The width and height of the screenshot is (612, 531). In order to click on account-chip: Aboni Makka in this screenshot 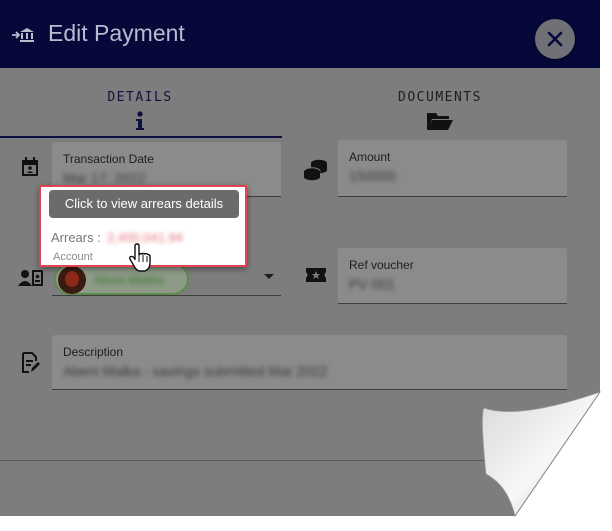, I will do `click(121, 279)`.